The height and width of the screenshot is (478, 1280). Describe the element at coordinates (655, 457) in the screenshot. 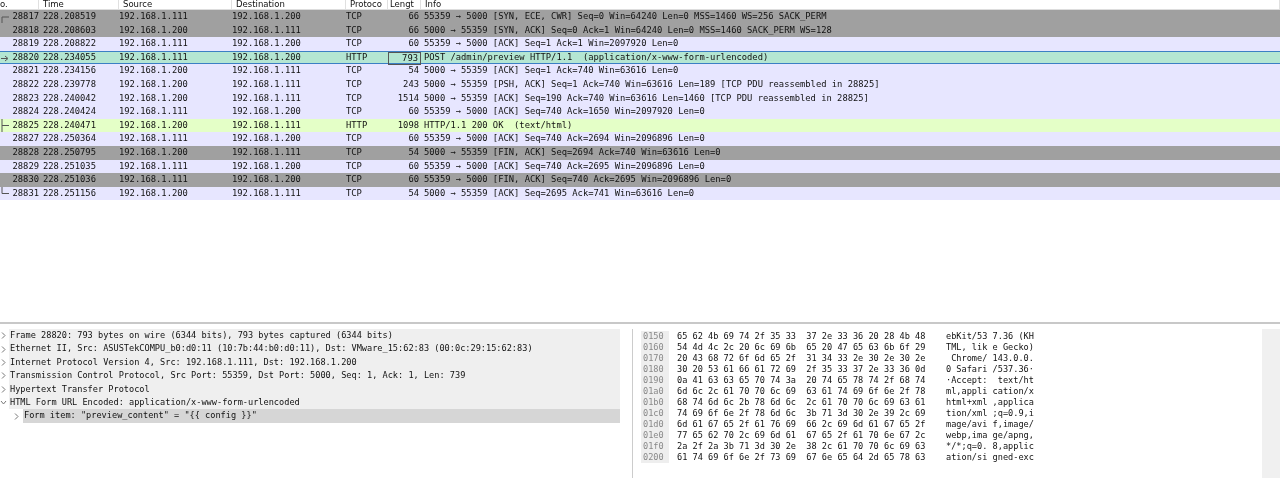

I see `byte-offset: 0200` at that location.